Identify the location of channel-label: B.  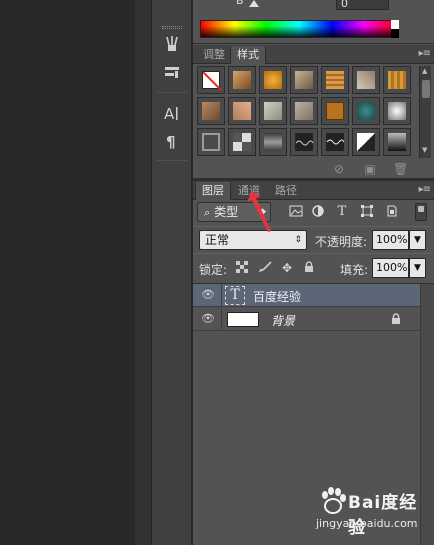
(240, 3).